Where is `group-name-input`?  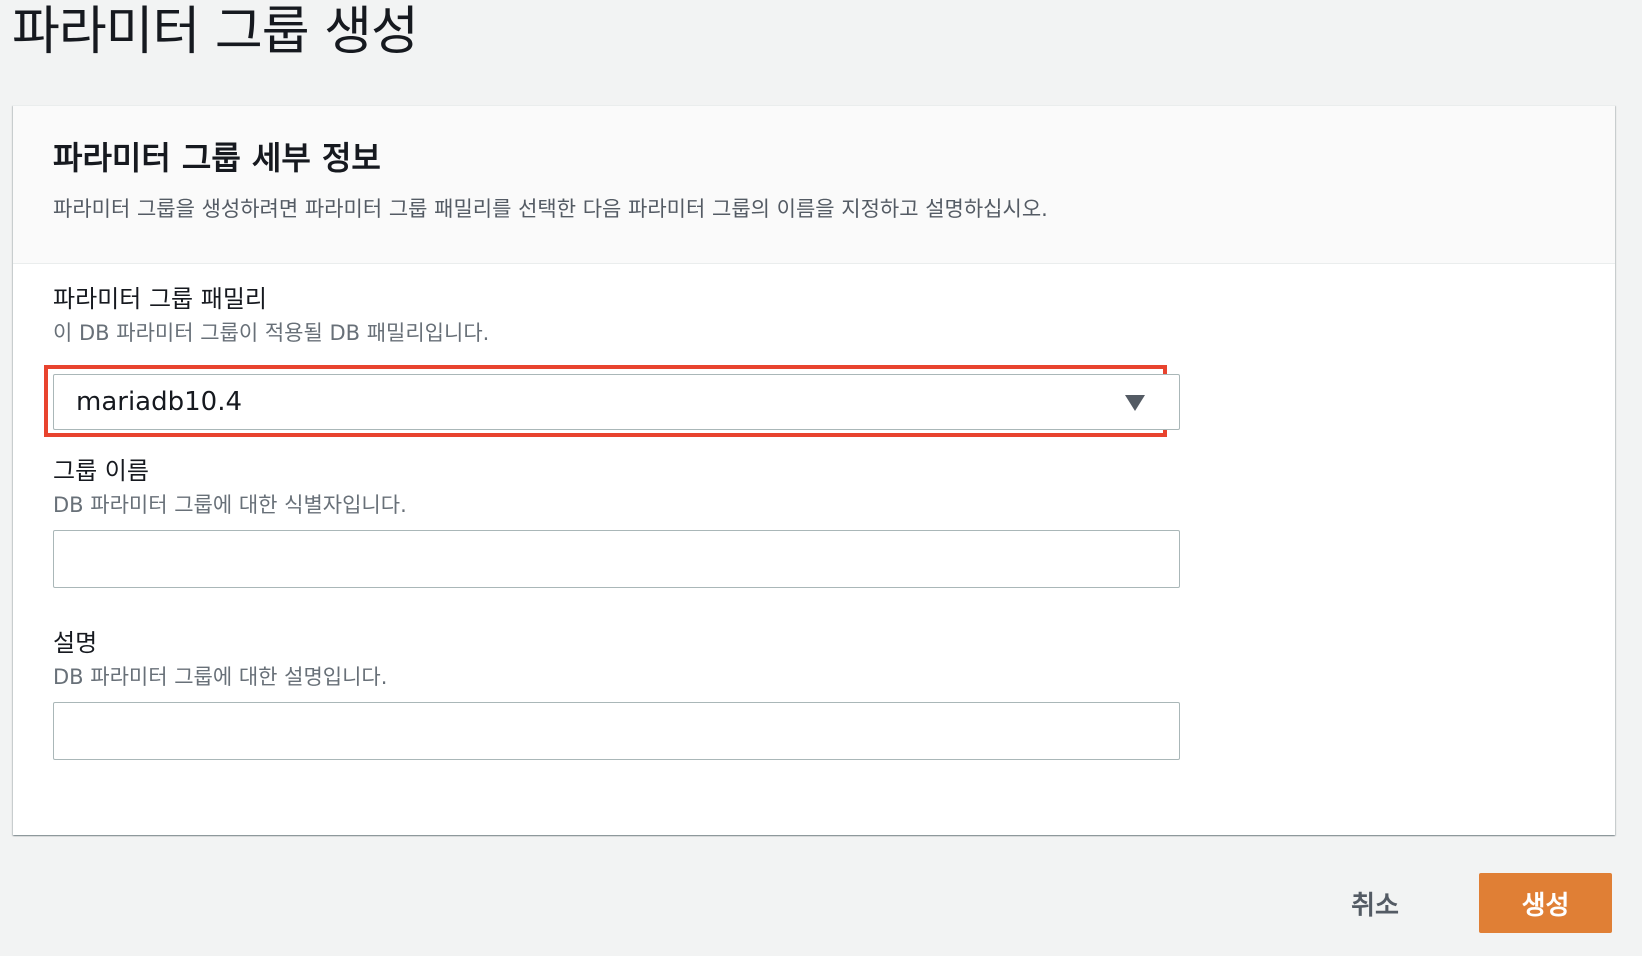
group-name-input is located at coordinates (616, 559).